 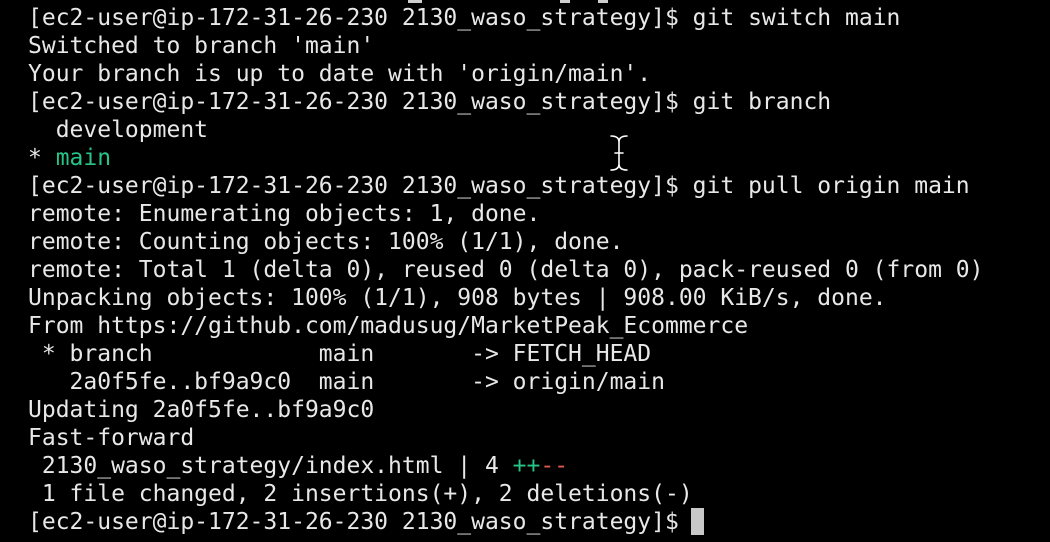 I want to click on command: git branch, so click(x=755, y=102).